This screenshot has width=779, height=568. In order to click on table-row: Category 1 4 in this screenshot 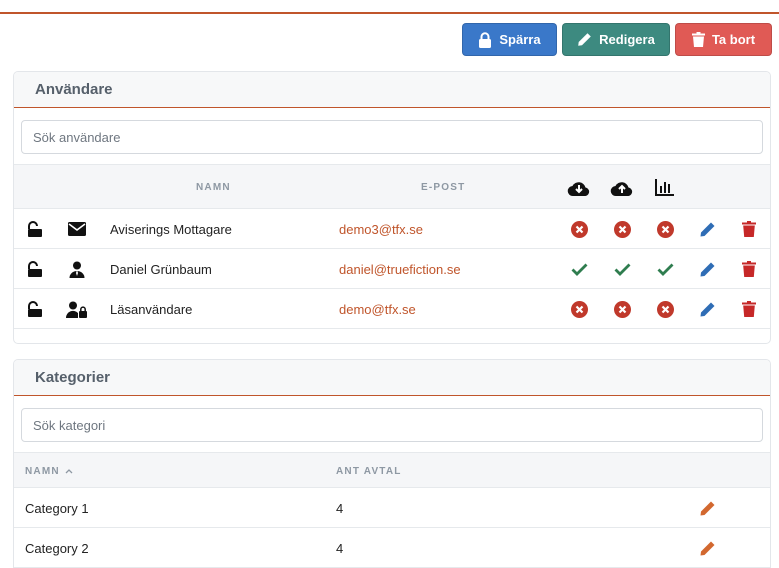, I will do `click(392, 508)`.